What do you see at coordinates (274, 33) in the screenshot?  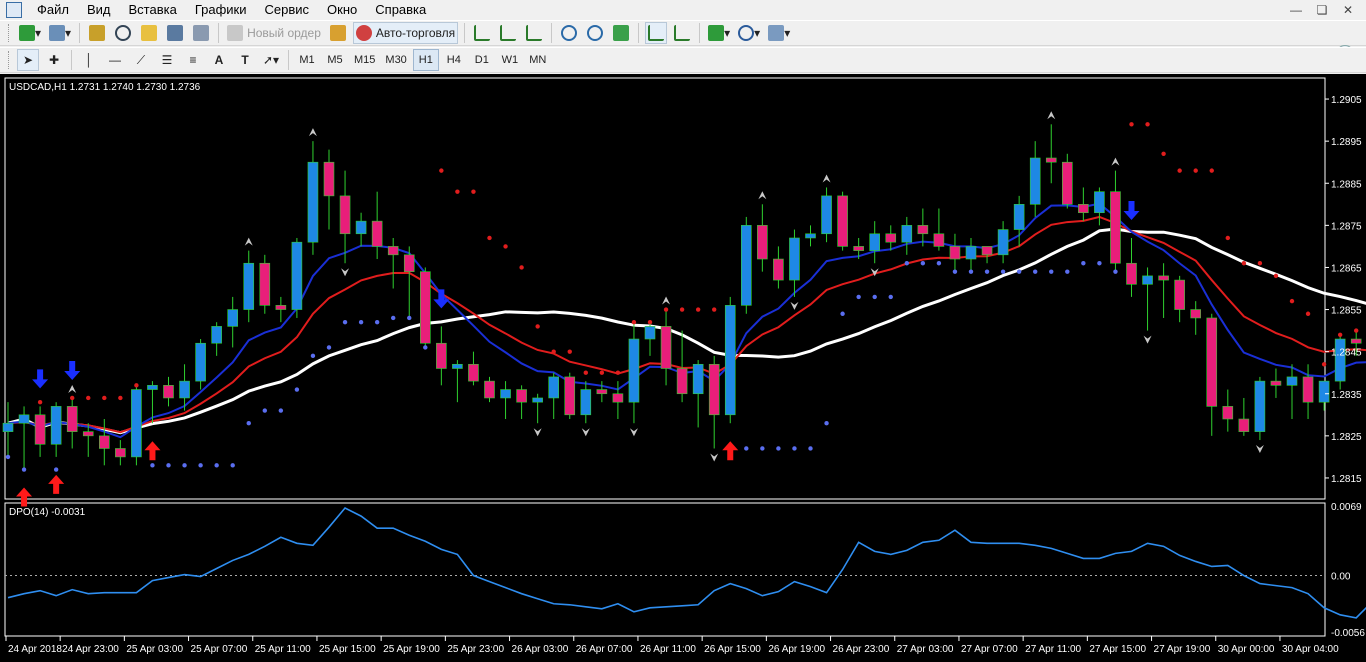 I see `new-order-button: Новый ордер` at bounding box center [274, 33].